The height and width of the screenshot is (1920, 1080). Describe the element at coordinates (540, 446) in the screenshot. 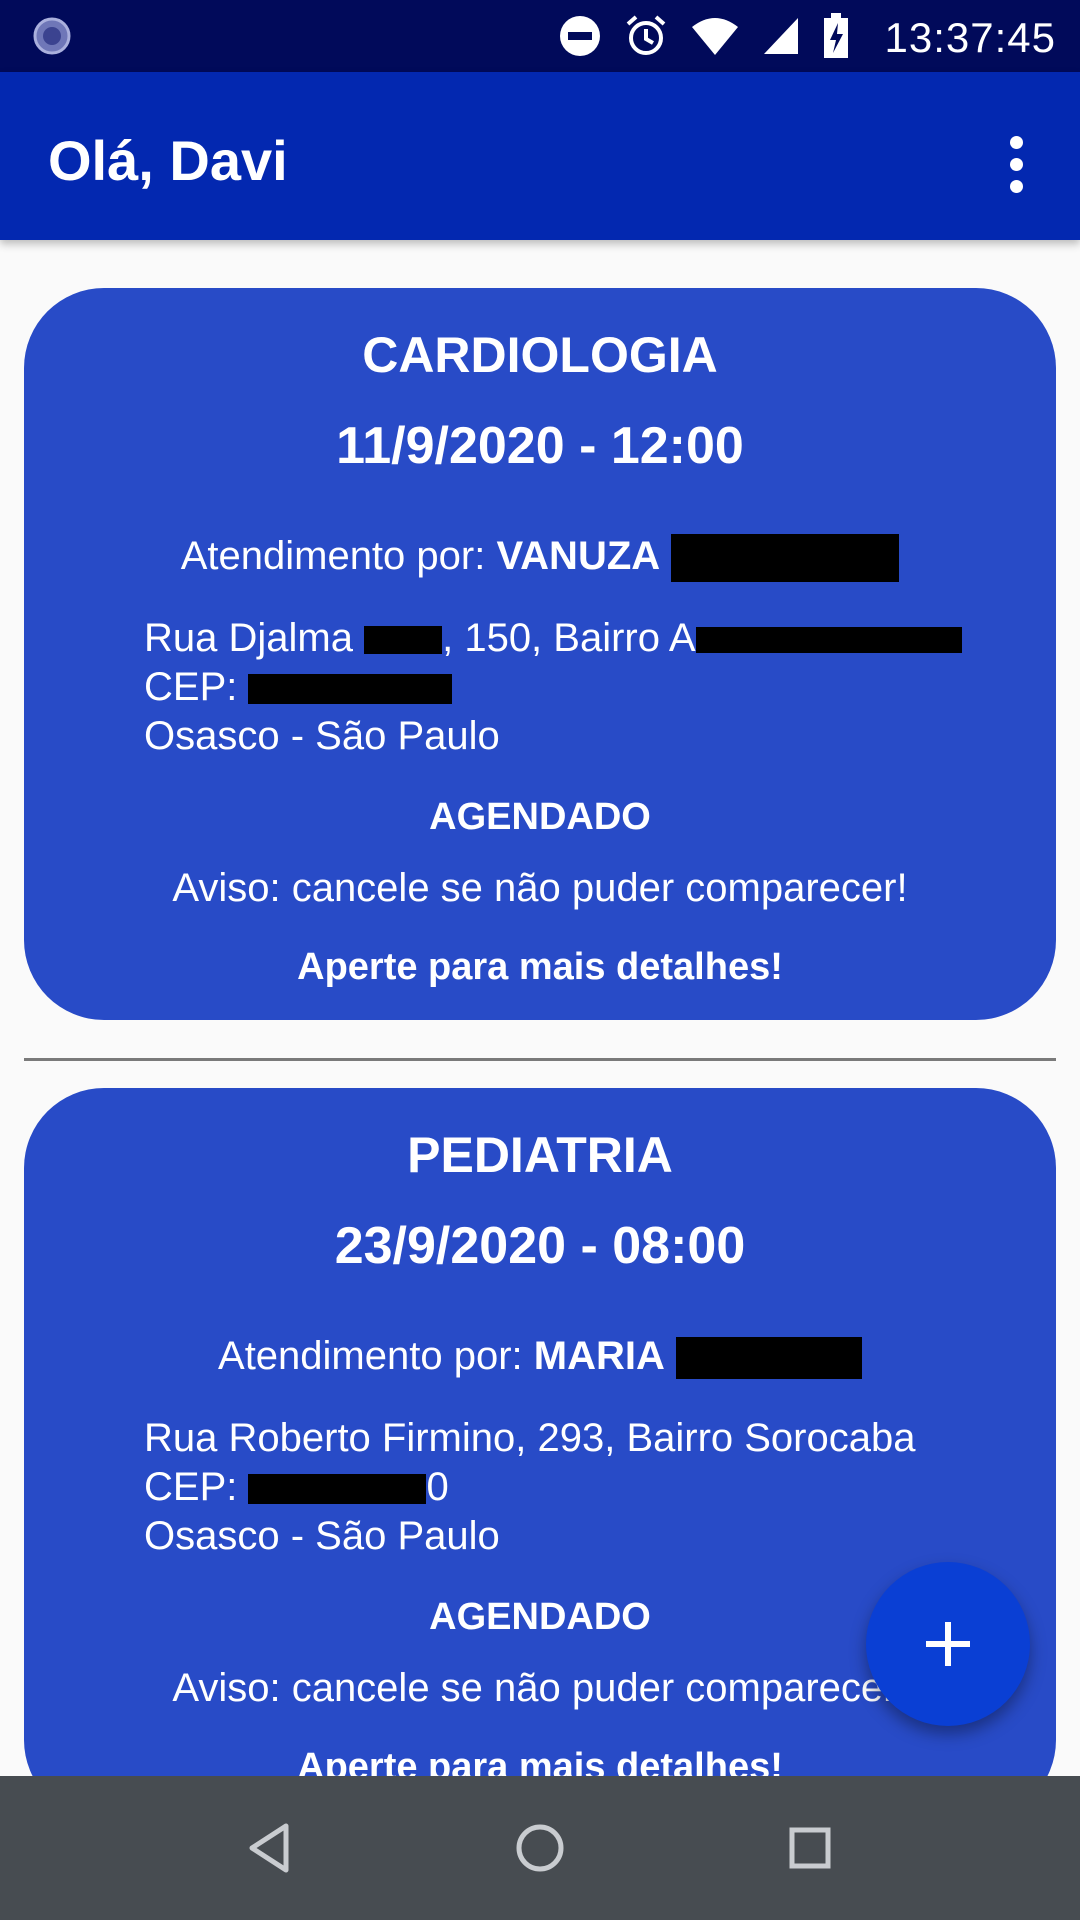

I see `appointment-datetime: 11/9/2020 - 12:00` at that location.